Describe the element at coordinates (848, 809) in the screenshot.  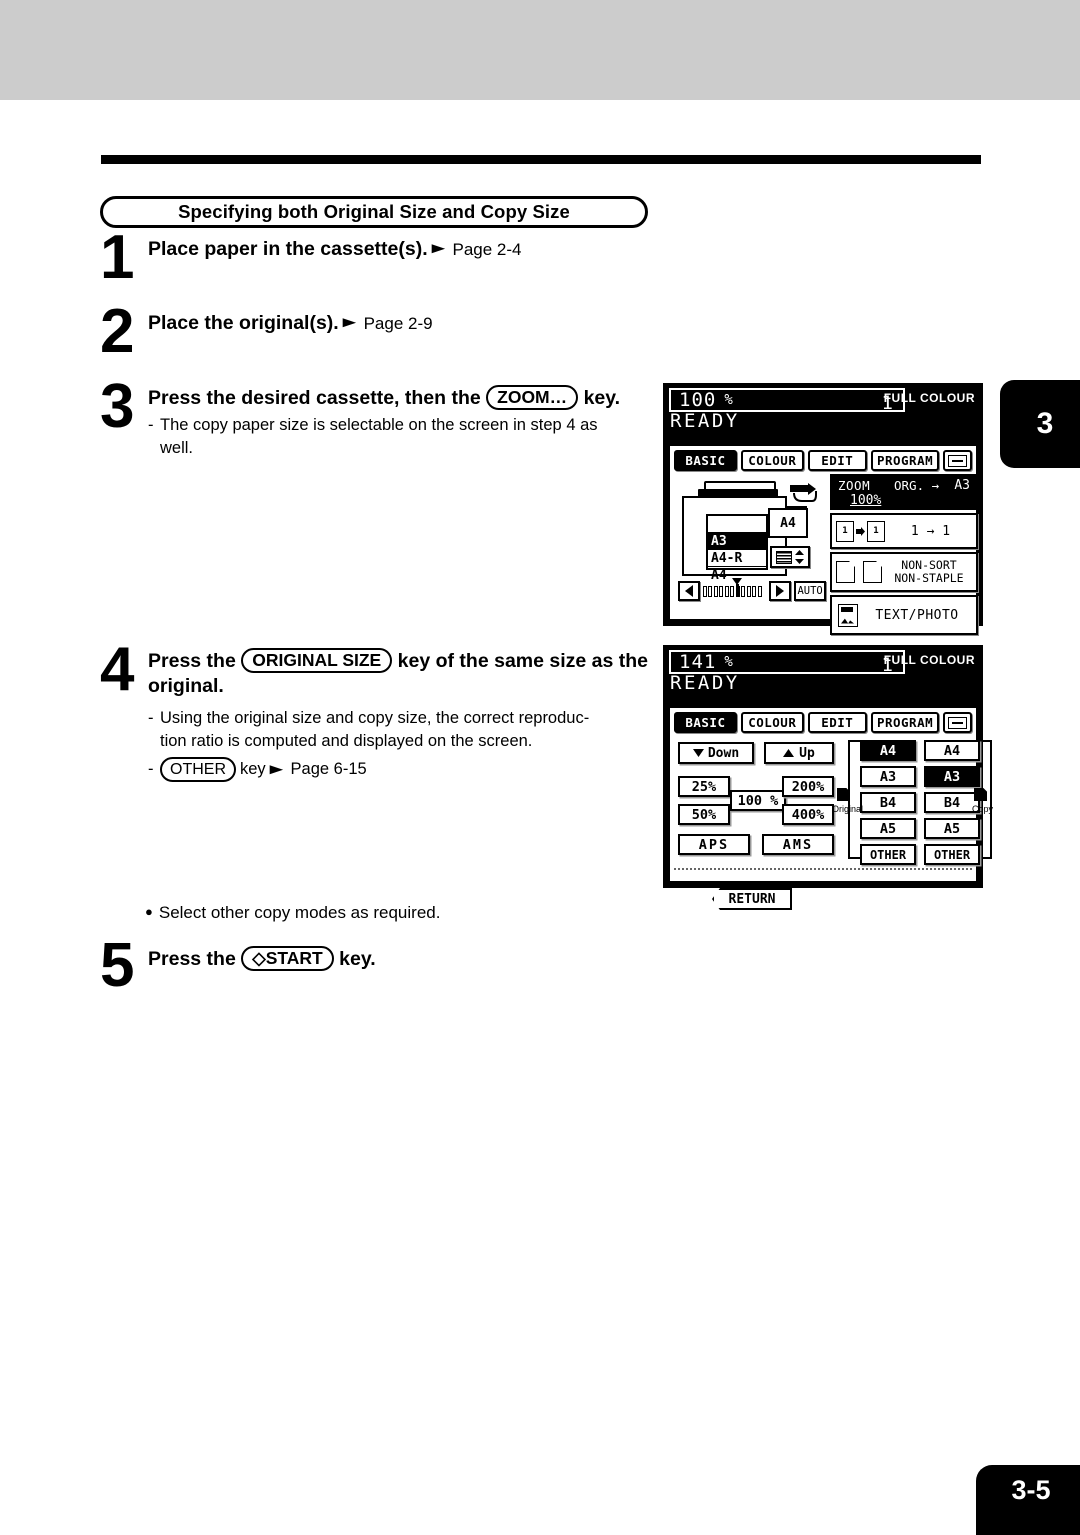
I see `lcd2-original-label: Original` at that location.